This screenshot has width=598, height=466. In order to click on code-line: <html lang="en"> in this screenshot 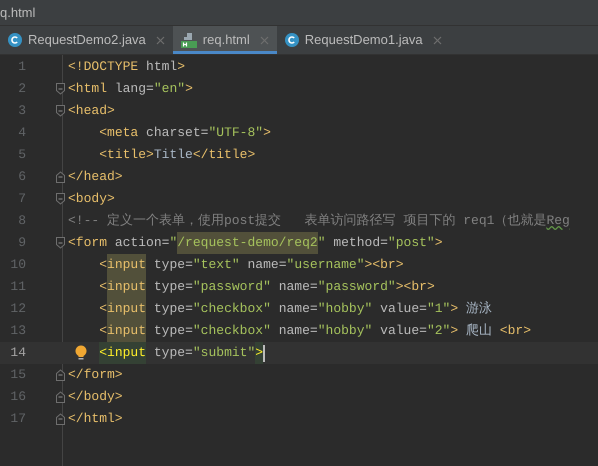, I will do `click(130, 89)`.